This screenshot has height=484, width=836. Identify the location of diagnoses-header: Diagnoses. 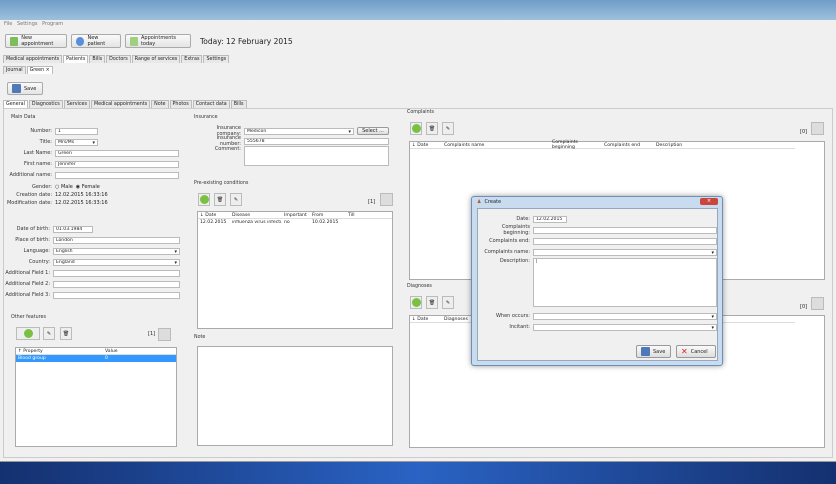
(455, 319).